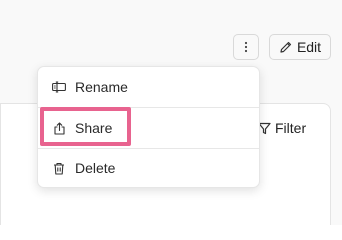 This screenshot has width=342, height=240. I want to click on more-vertical-icon, so click(246, 47).